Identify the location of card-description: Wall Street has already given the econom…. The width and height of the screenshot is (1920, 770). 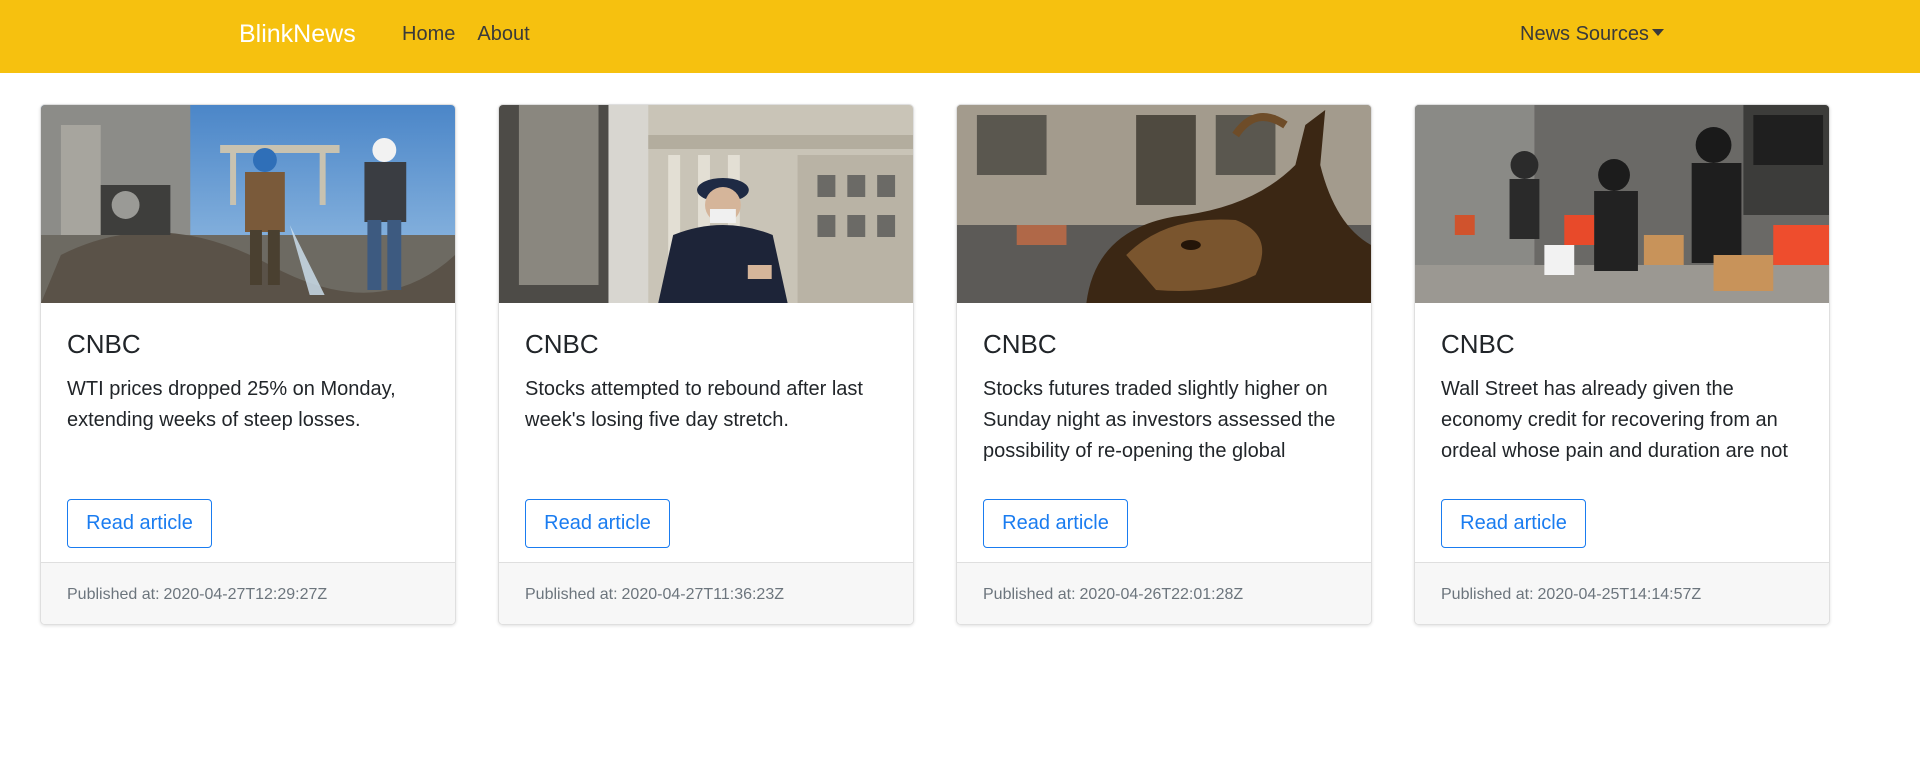
(1614, 420).